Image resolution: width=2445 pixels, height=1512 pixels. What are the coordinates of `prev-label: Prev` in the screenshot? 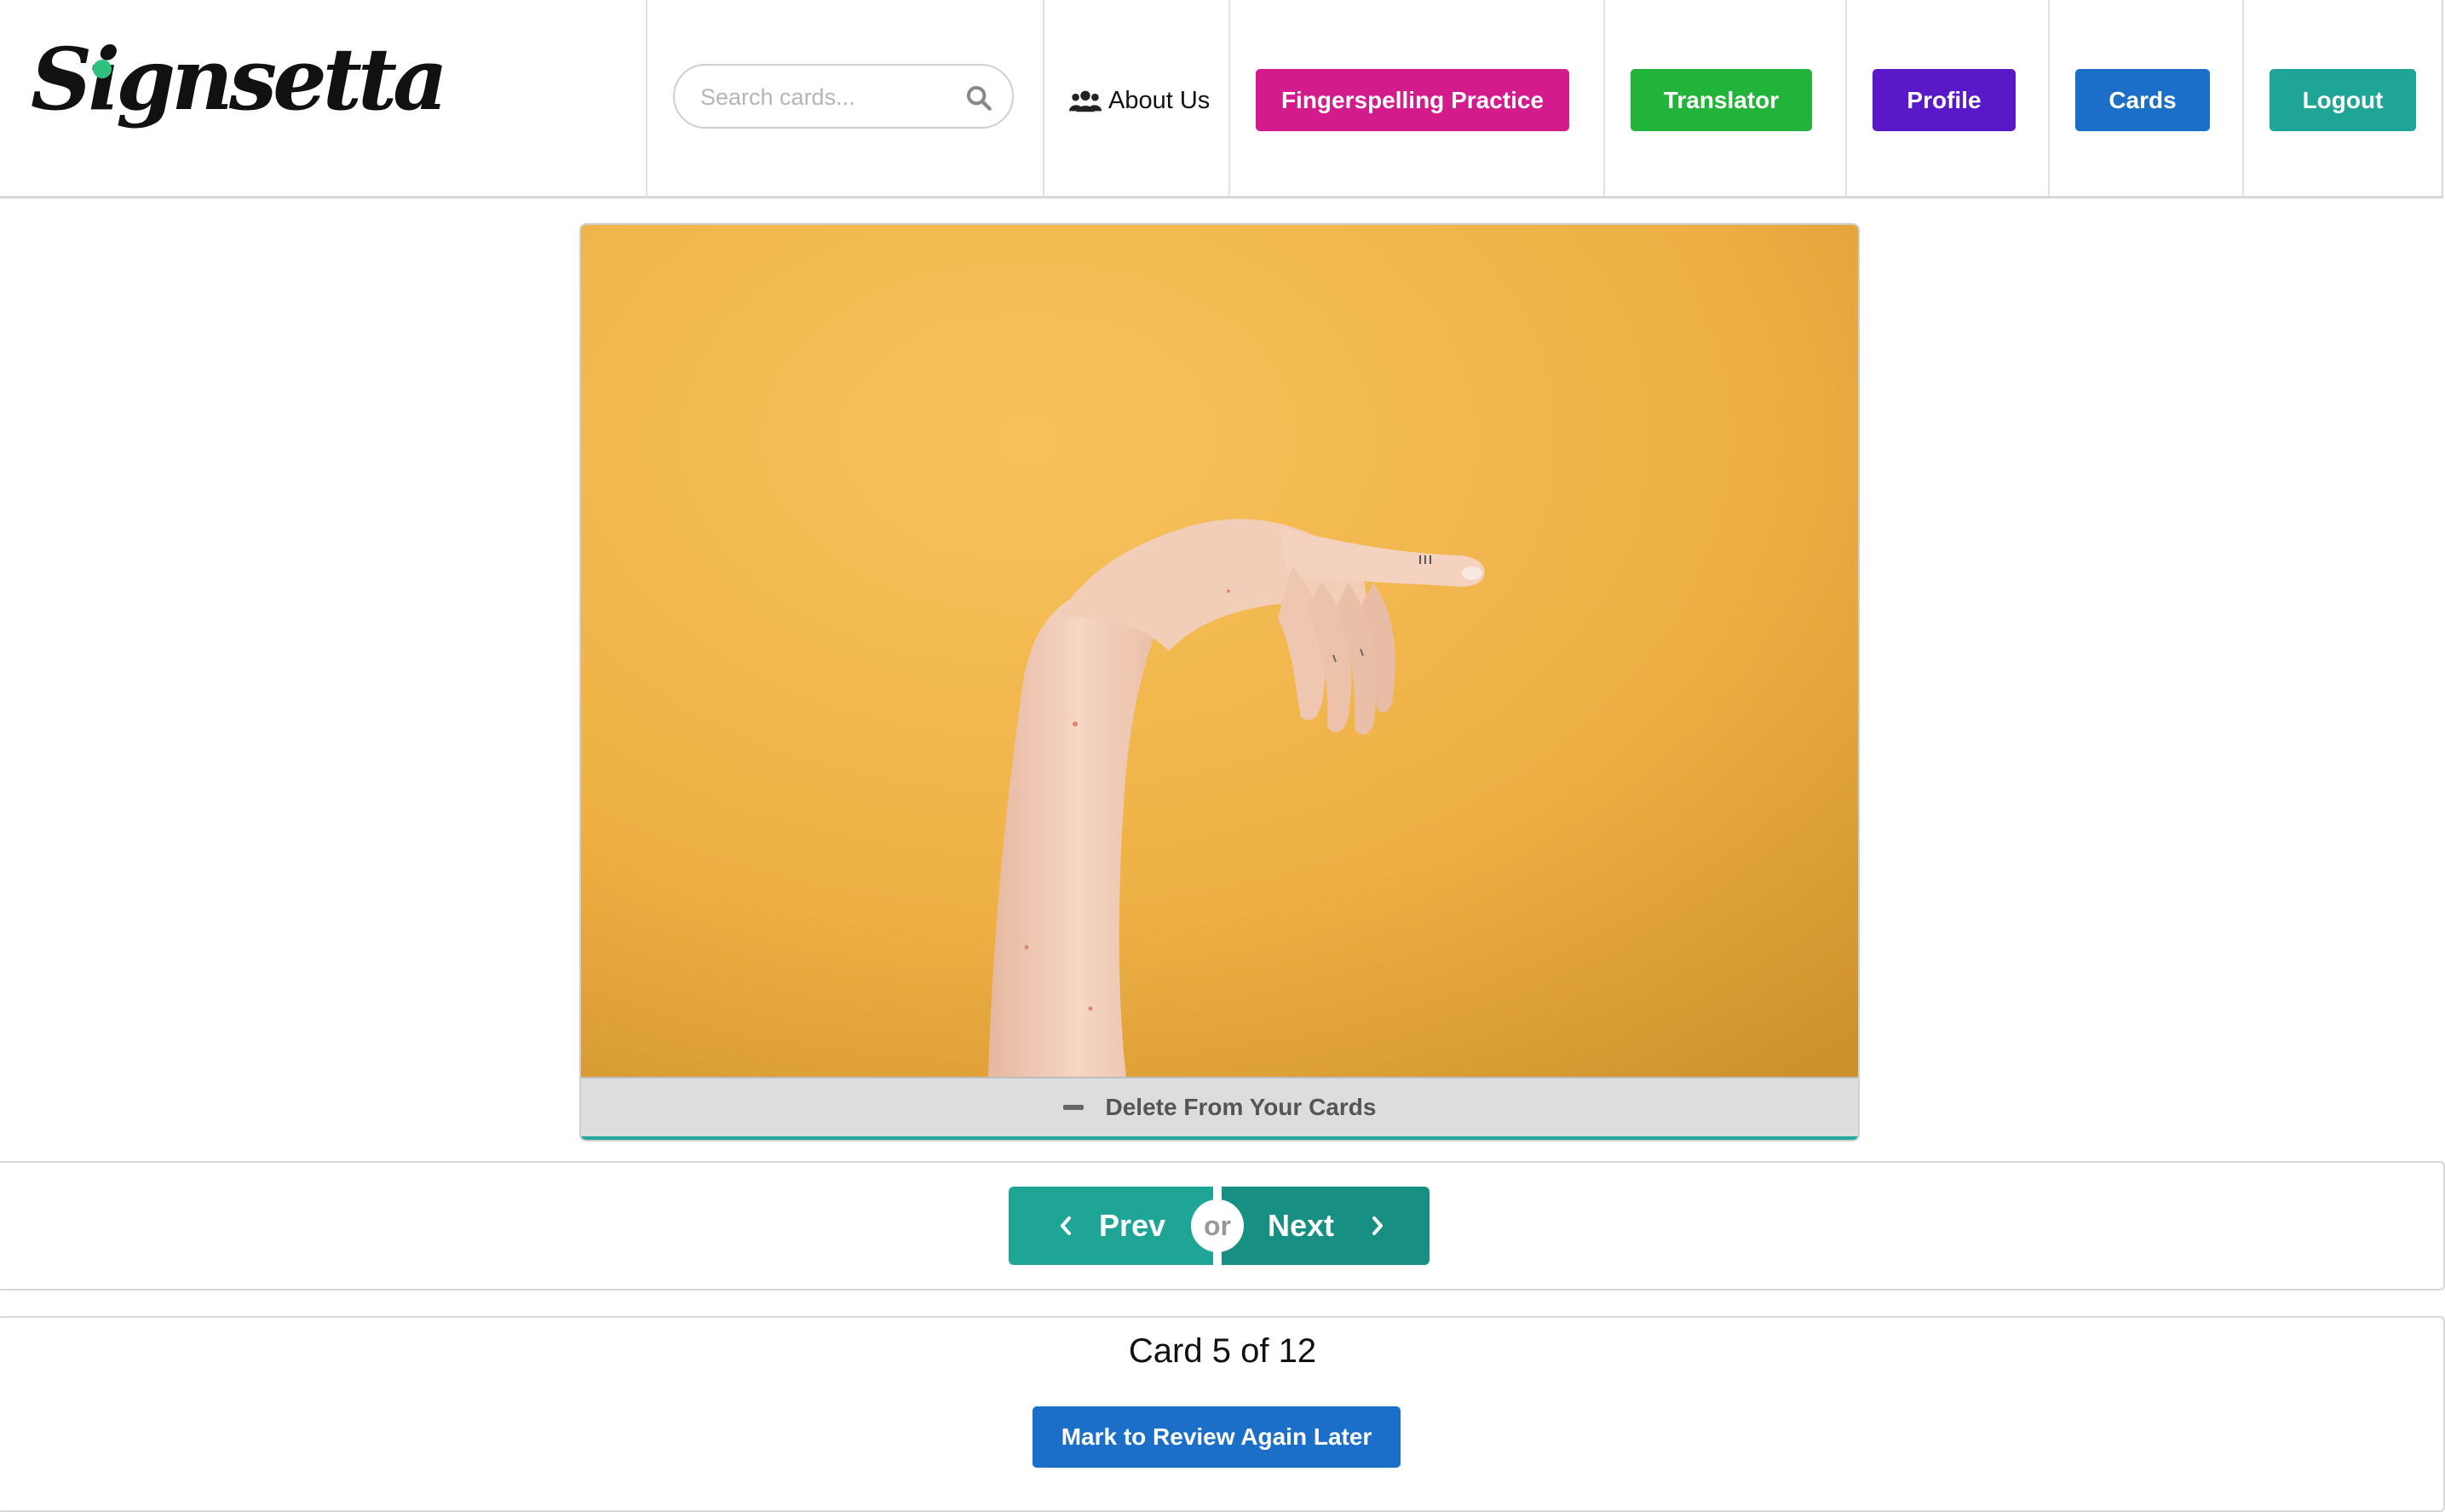 It's located at (1132, 1225).